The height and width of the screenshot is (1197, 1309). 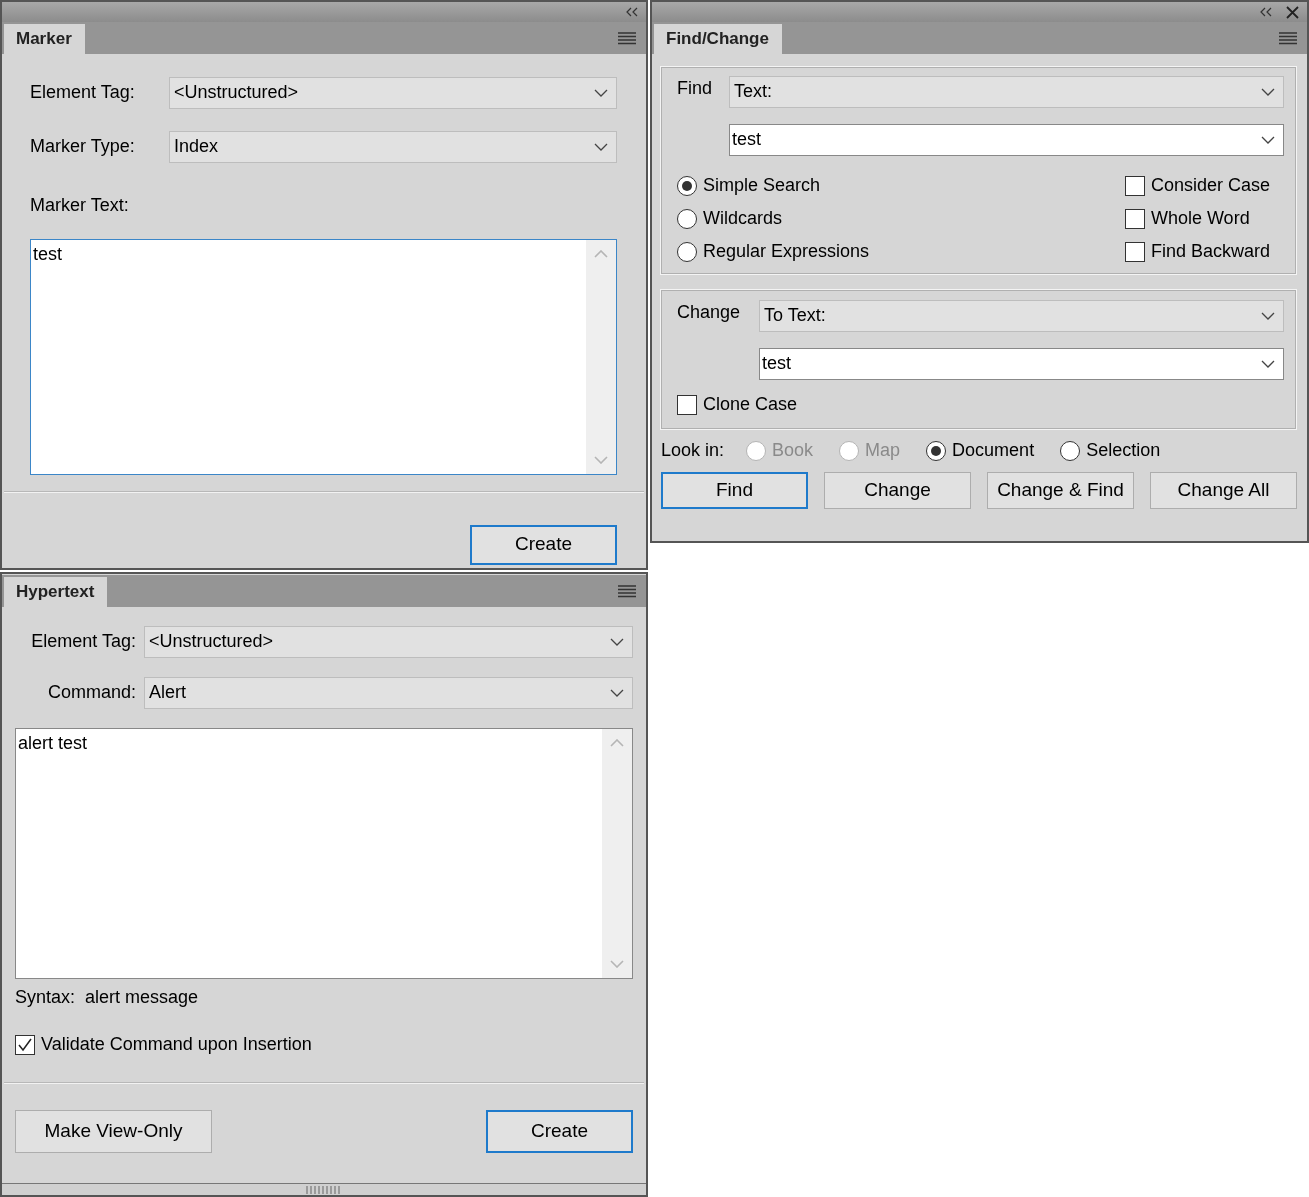 What do you see at coordinates (793, 450) in the screenshot?
I see `radio-label: Book` at bounding box center [793, 450].